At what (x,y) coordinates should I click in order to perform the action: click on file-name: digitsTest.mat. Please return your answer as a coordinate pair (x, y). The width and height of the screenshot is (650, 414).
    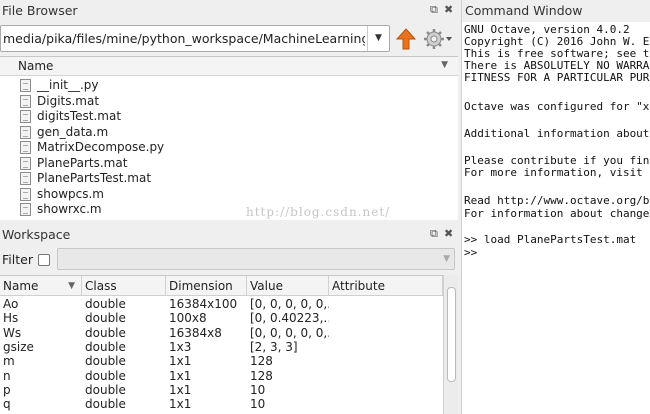
    Looking at the image, I should click on (79, 116).